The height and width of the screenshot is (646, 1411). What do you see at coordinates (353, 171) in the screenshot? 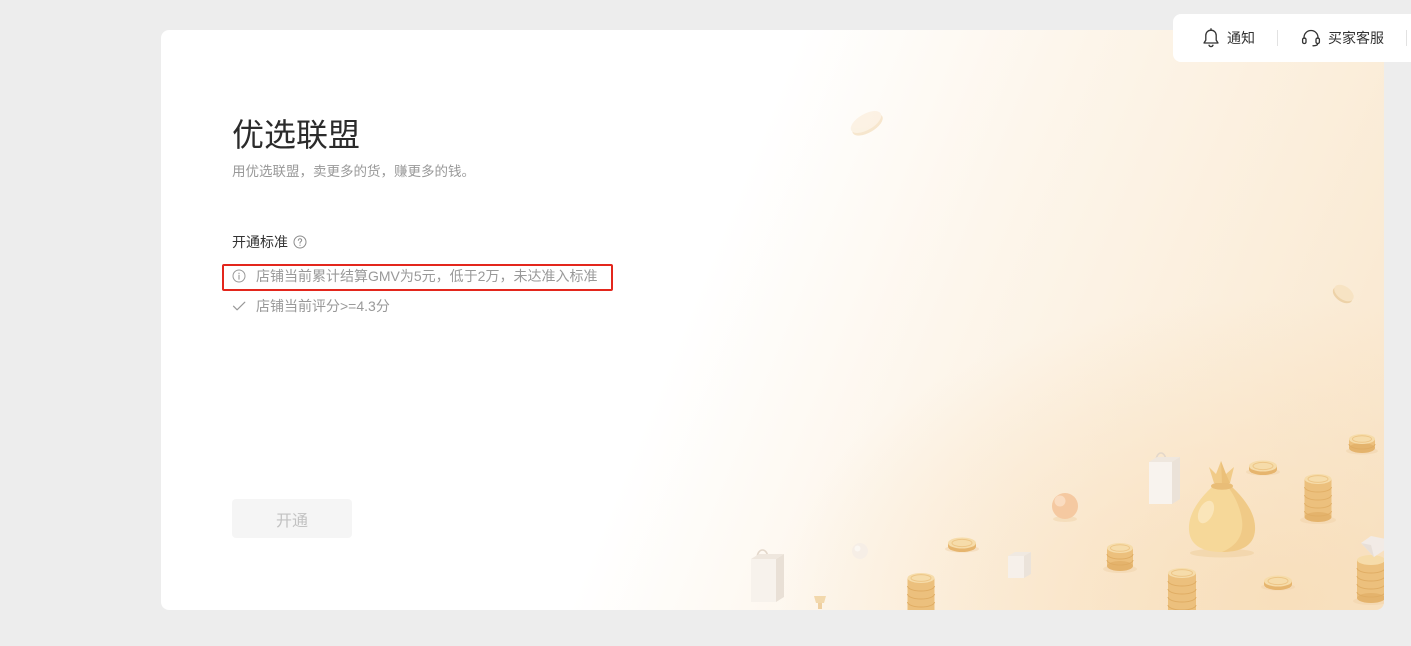
I see `page-subtitle: 用优选联盟，卖更多的货，赚更多的钱。` at bounding box center [353, 171].